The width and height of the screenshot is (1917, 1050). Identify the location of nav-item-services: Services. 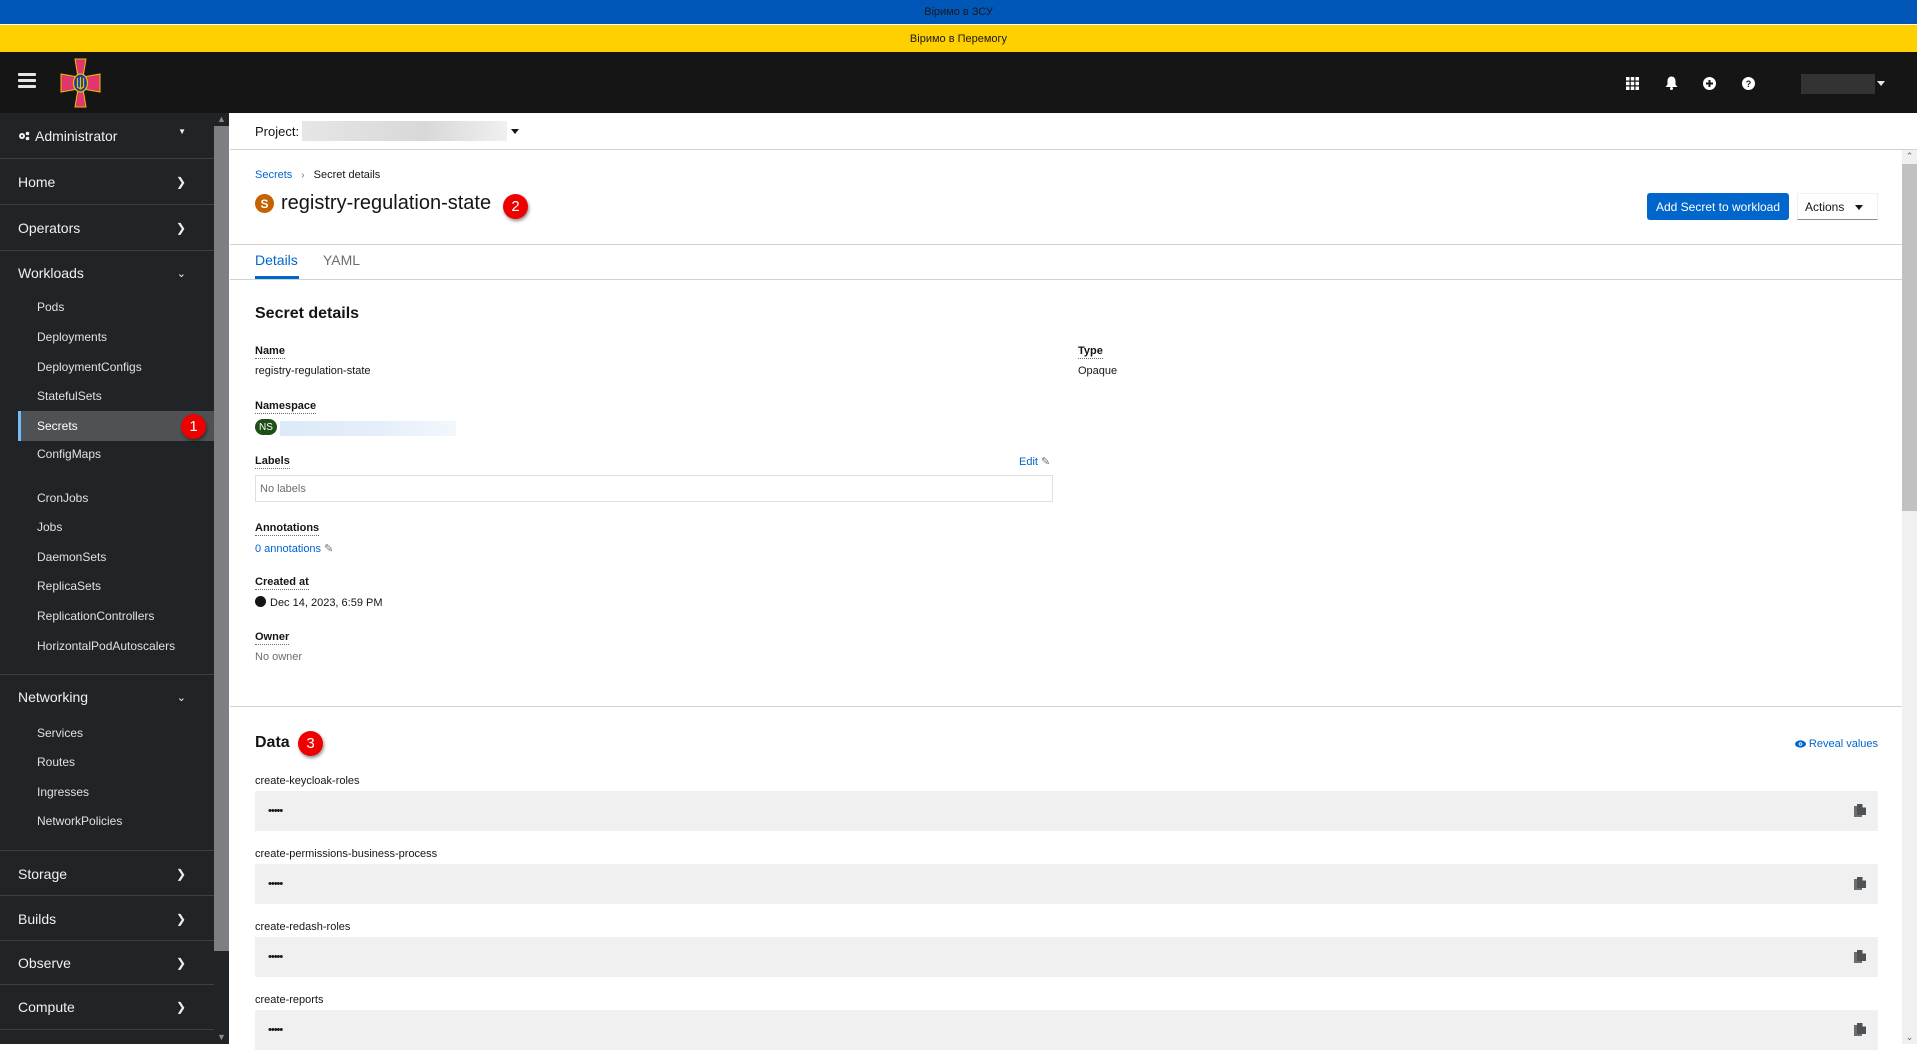
(116, 733).